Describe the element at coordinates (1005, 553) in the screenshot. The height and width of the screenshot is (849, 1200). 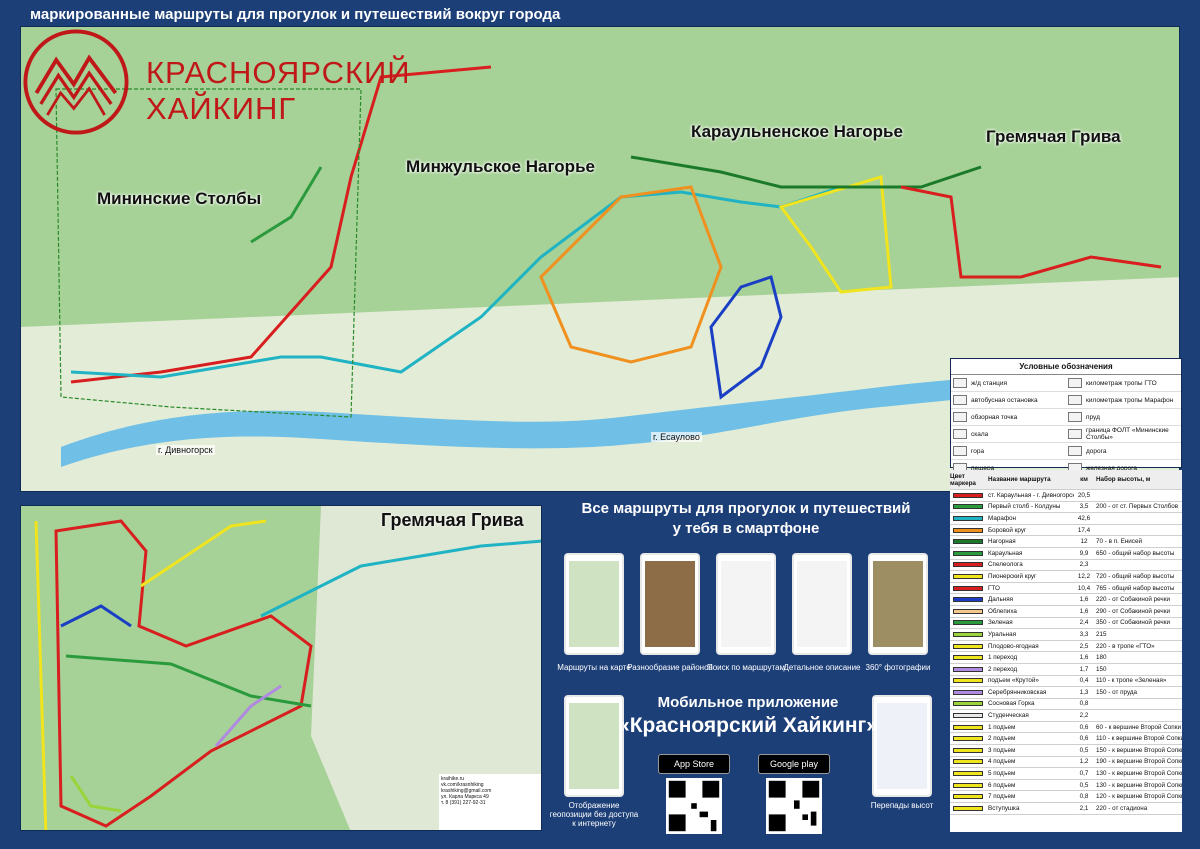
I see `route-name: Караульная` at that location.